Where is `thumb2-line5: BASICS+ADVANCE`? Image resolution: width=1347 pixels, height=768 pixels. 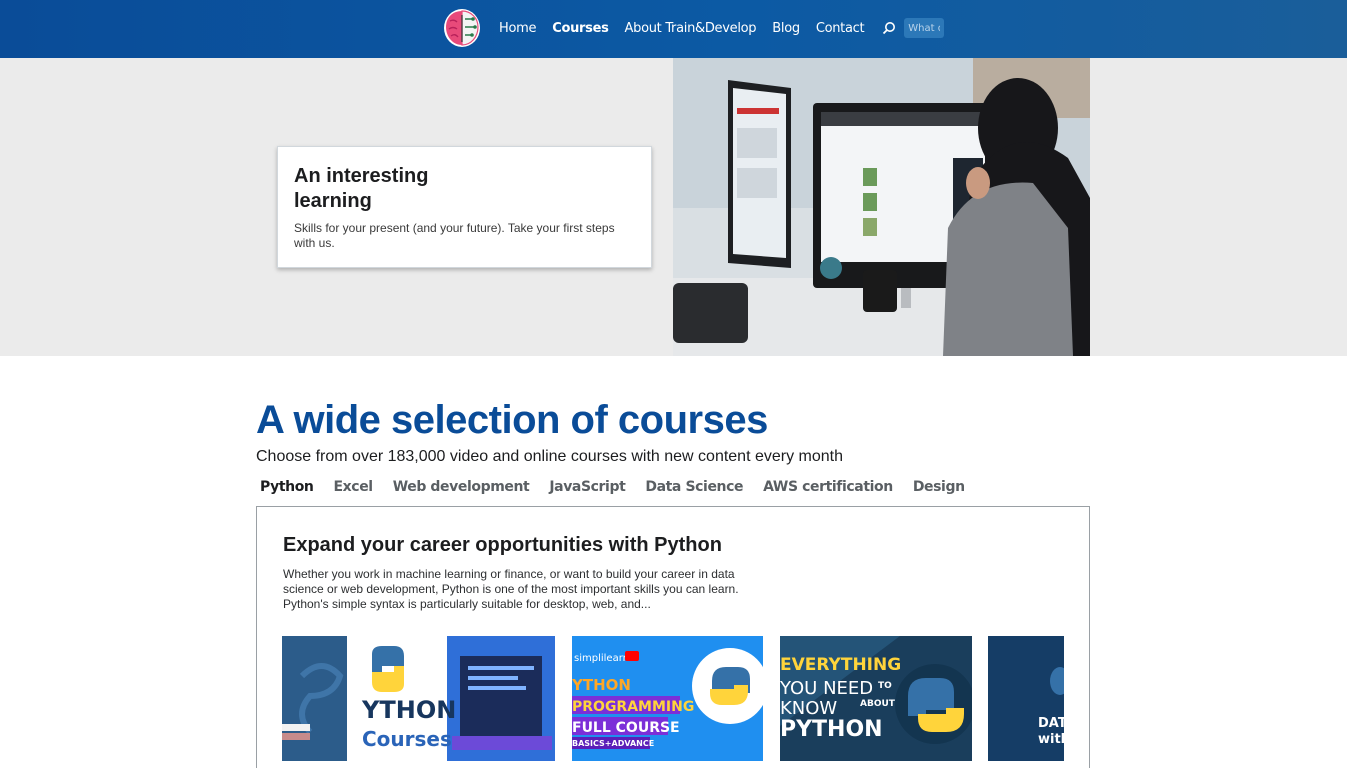 thumb2-line5: BASICS+ADVANCE is located at coordinates (613, 743).